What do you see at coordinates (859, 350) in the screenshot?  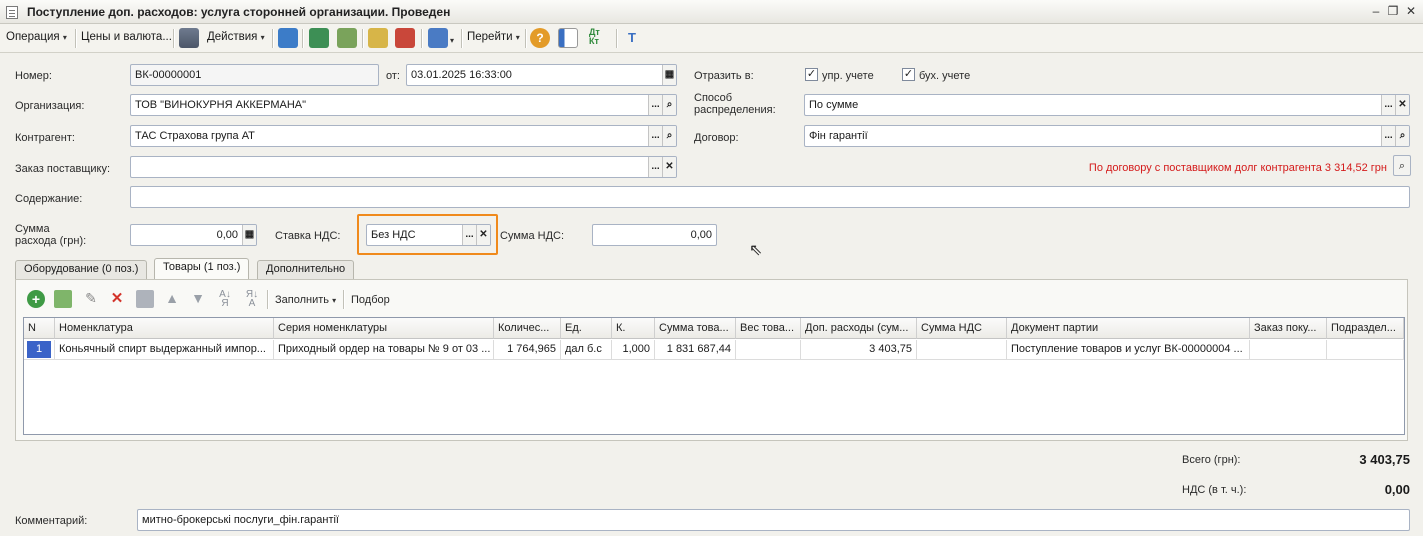 I see `table-cell: 3 403,75` at bounding box center [859, 350].